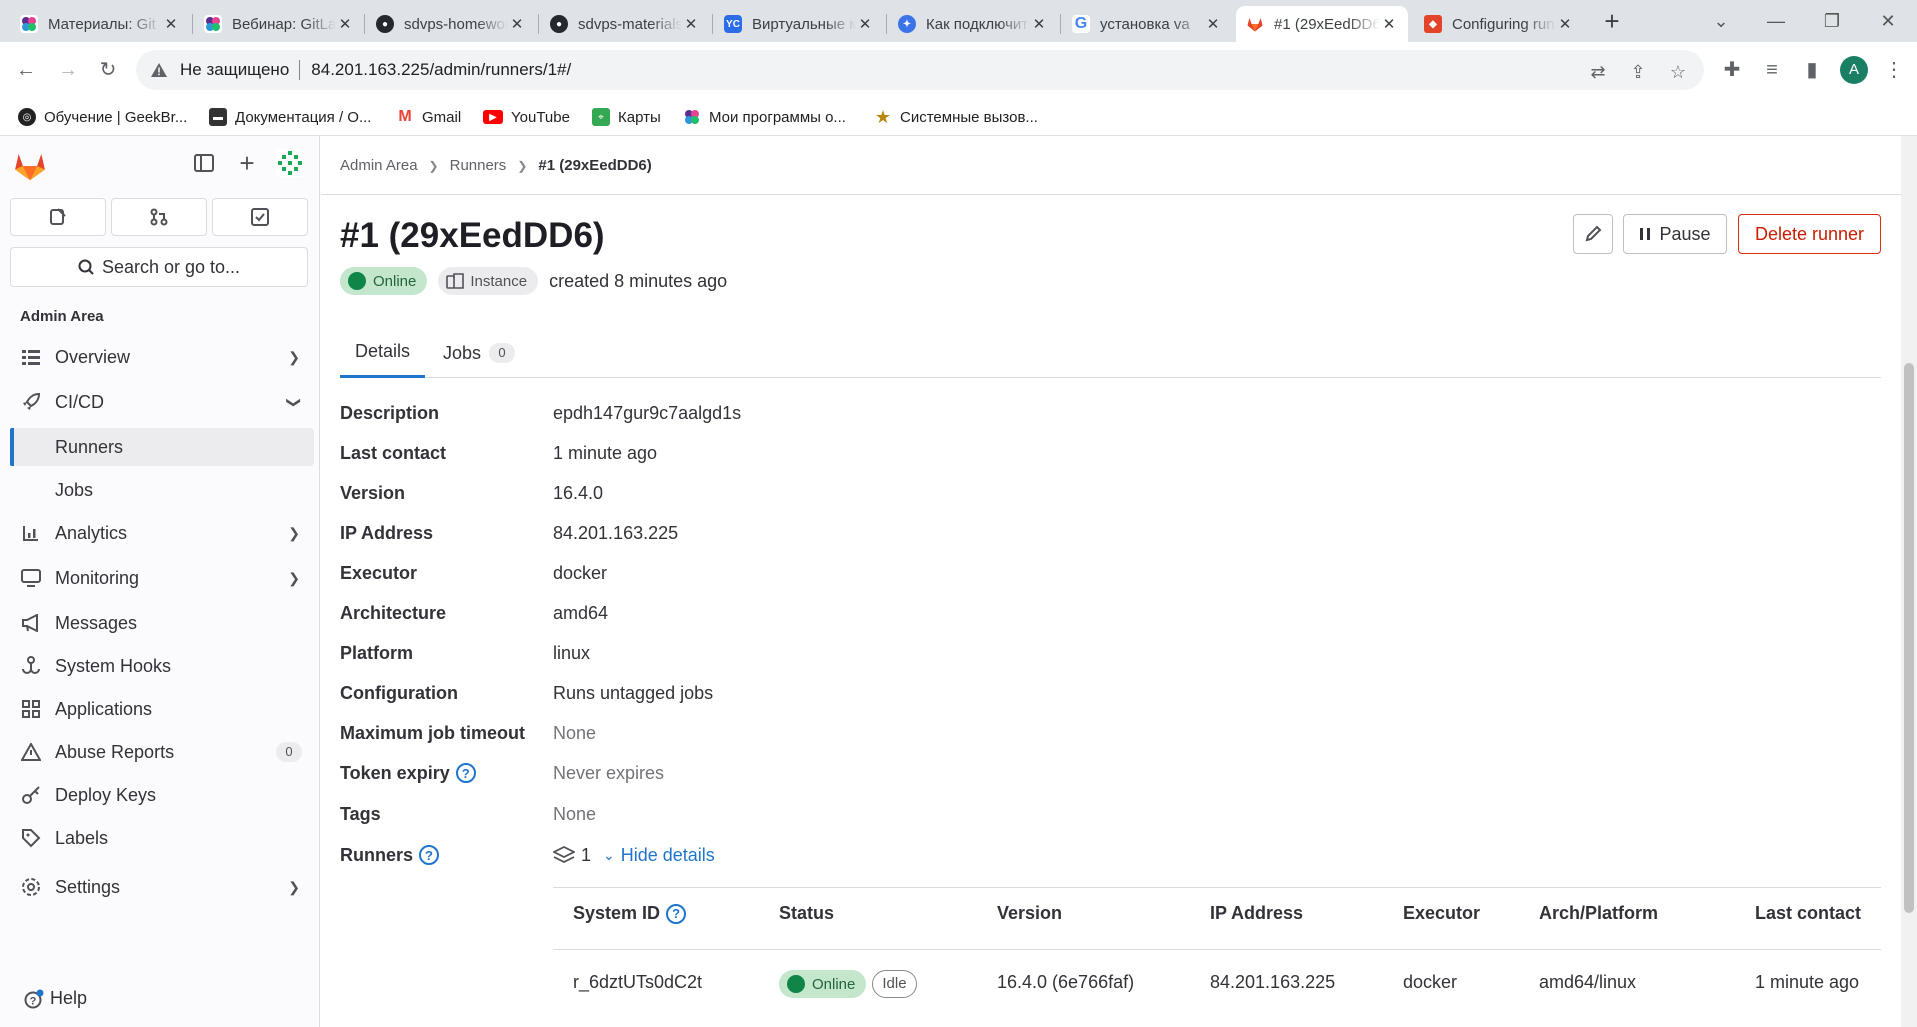  What do you see at coordinates (100, 24) in the screenshot?
I see `browser-tab: Материалы: Git ✕` at bounding box center [100, 24].